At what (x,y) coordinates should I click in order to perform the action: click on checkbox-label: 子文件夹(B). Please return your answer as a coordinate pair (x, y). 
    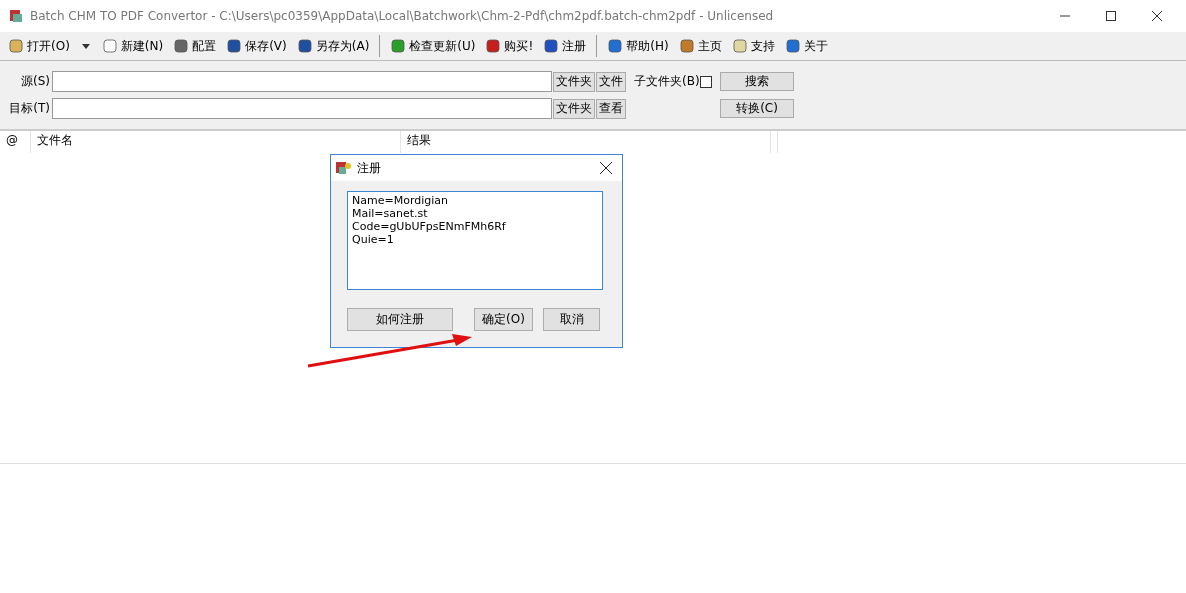
    Looking at the image, I should click on (667, 81).